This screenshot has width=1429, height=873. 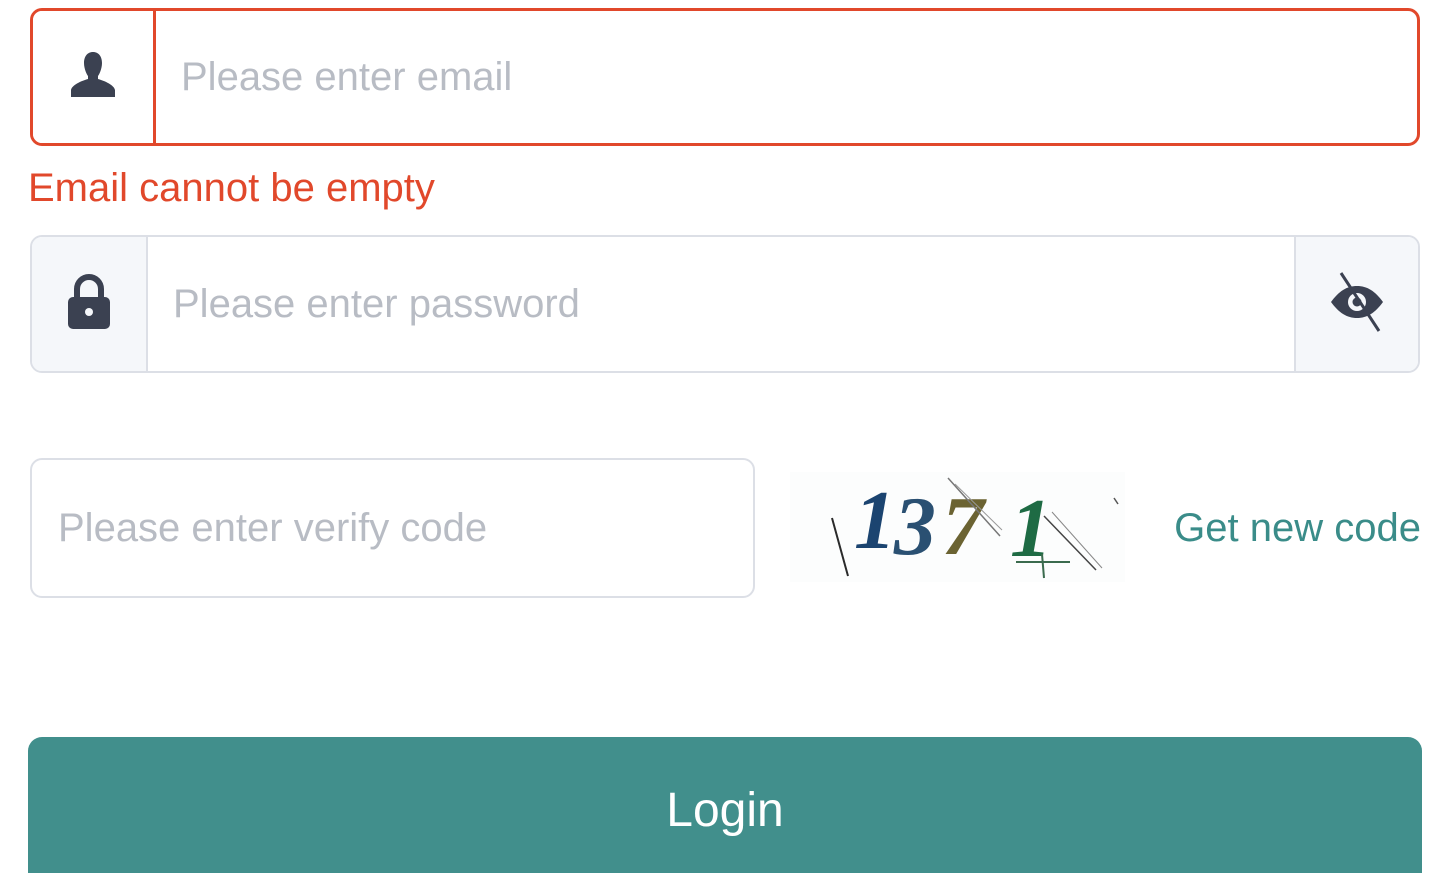 What do you see at coordinates (721, 304) in the screenshot?
I see `password-input` at bounding box center [721, 304].